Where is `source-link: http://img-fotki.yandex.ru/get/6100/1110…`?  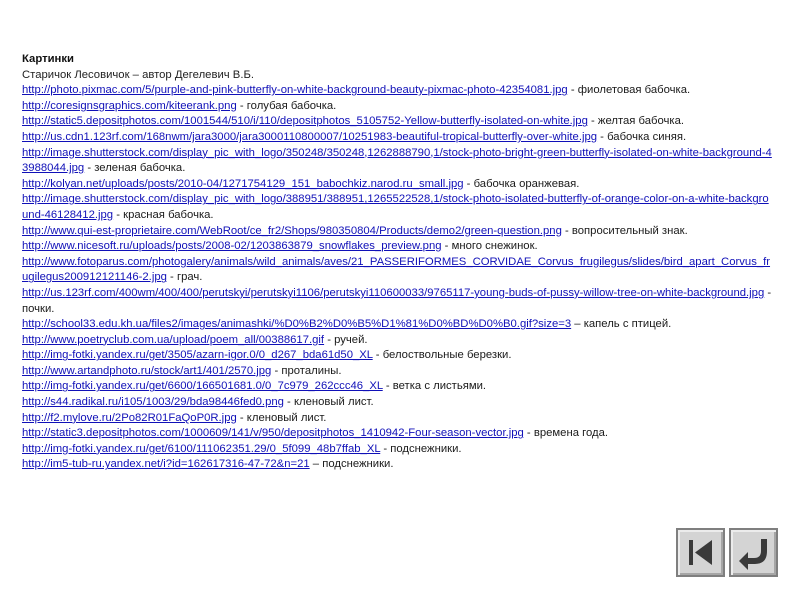
source-link: http://img-fotki.yandex.ru/get/6100/1110… is located at coordinates (201, 449).